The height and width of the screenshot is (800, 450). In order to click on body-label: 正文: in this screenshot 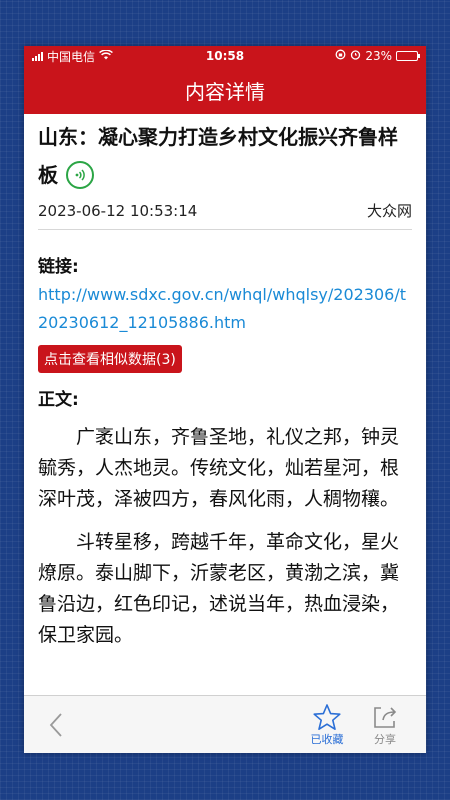, I will do `click(58, 400)`.